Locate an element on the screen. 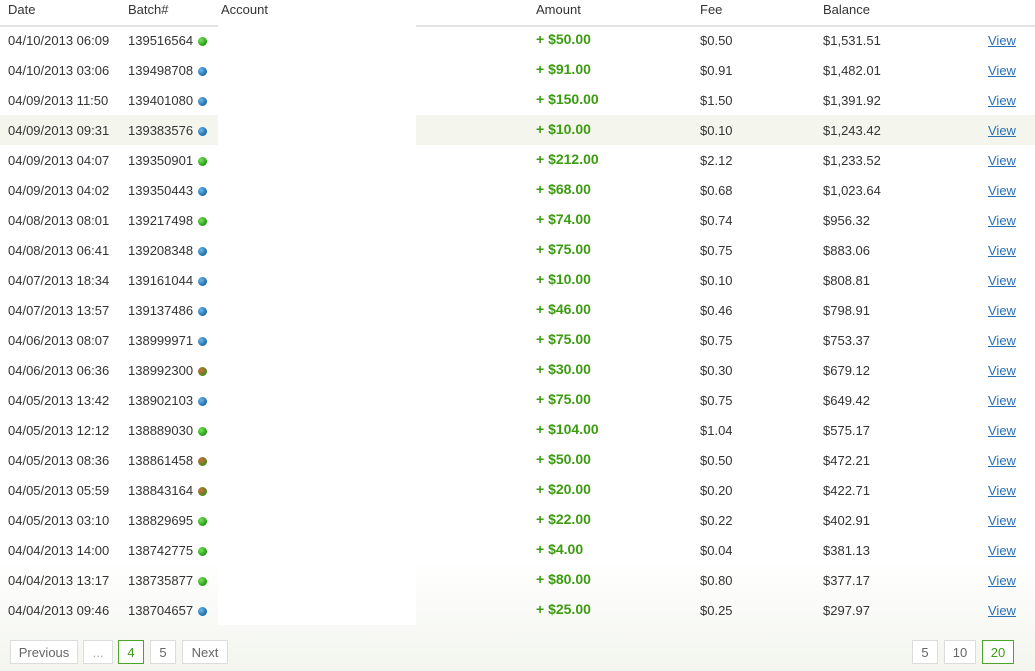 The image size is (1035, 671). cell-date: 04/10/2013 06:09 is located at coordinates (59, 40).